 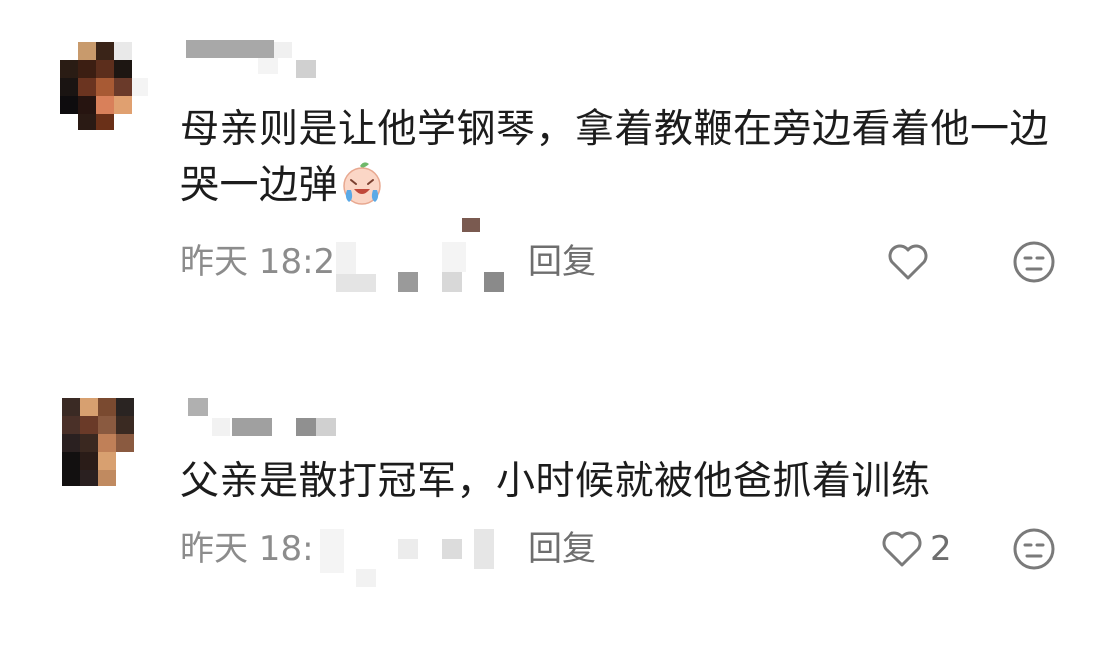 I want to click on comment-text: 父亲是散打冠军，小时候就被他爸抓着训练, so click(x=555, y=481).